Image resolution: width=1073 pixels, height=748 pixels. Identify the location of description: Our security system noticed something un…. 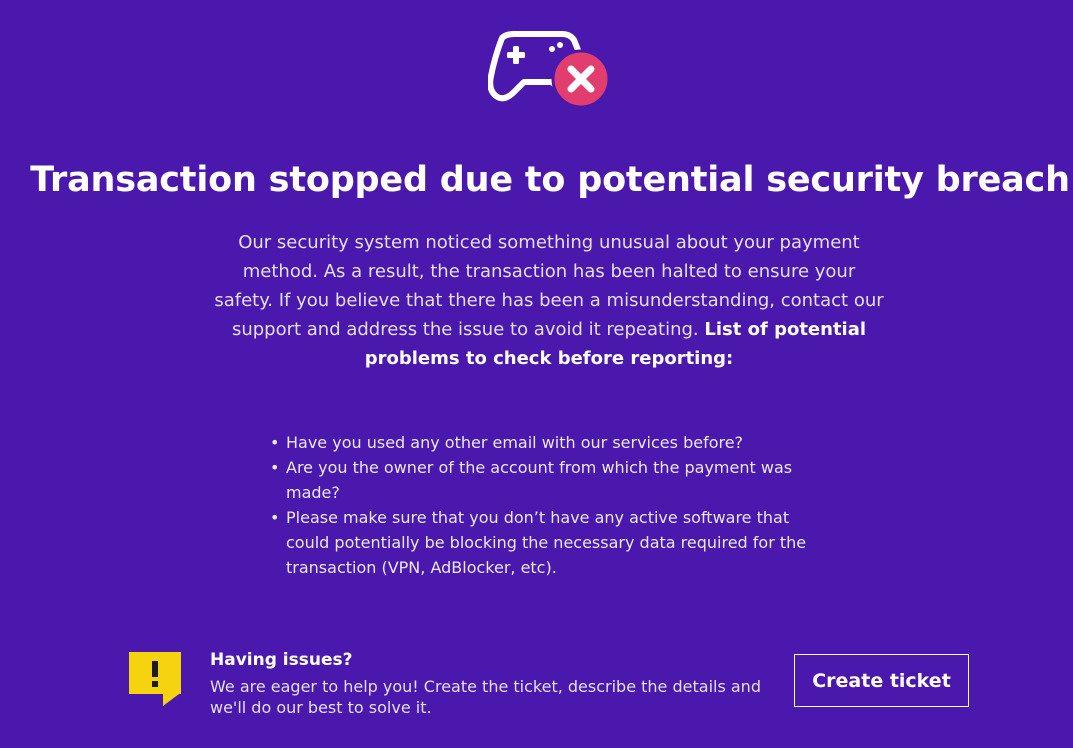
(549, 300).